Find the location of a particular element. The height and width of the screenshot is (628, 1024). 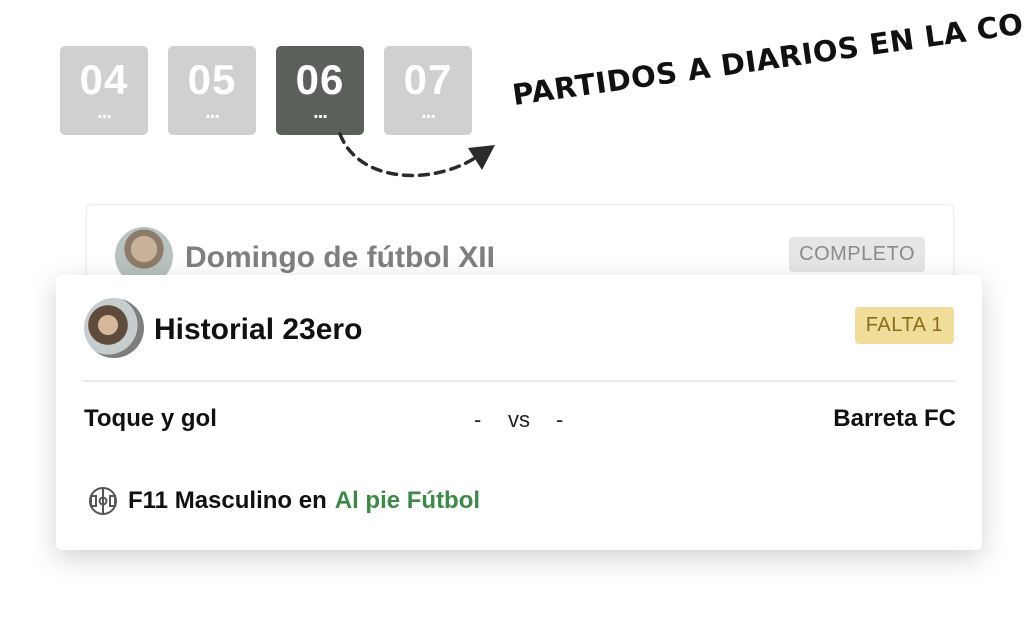

avatar is located at coordinates (114, 328).